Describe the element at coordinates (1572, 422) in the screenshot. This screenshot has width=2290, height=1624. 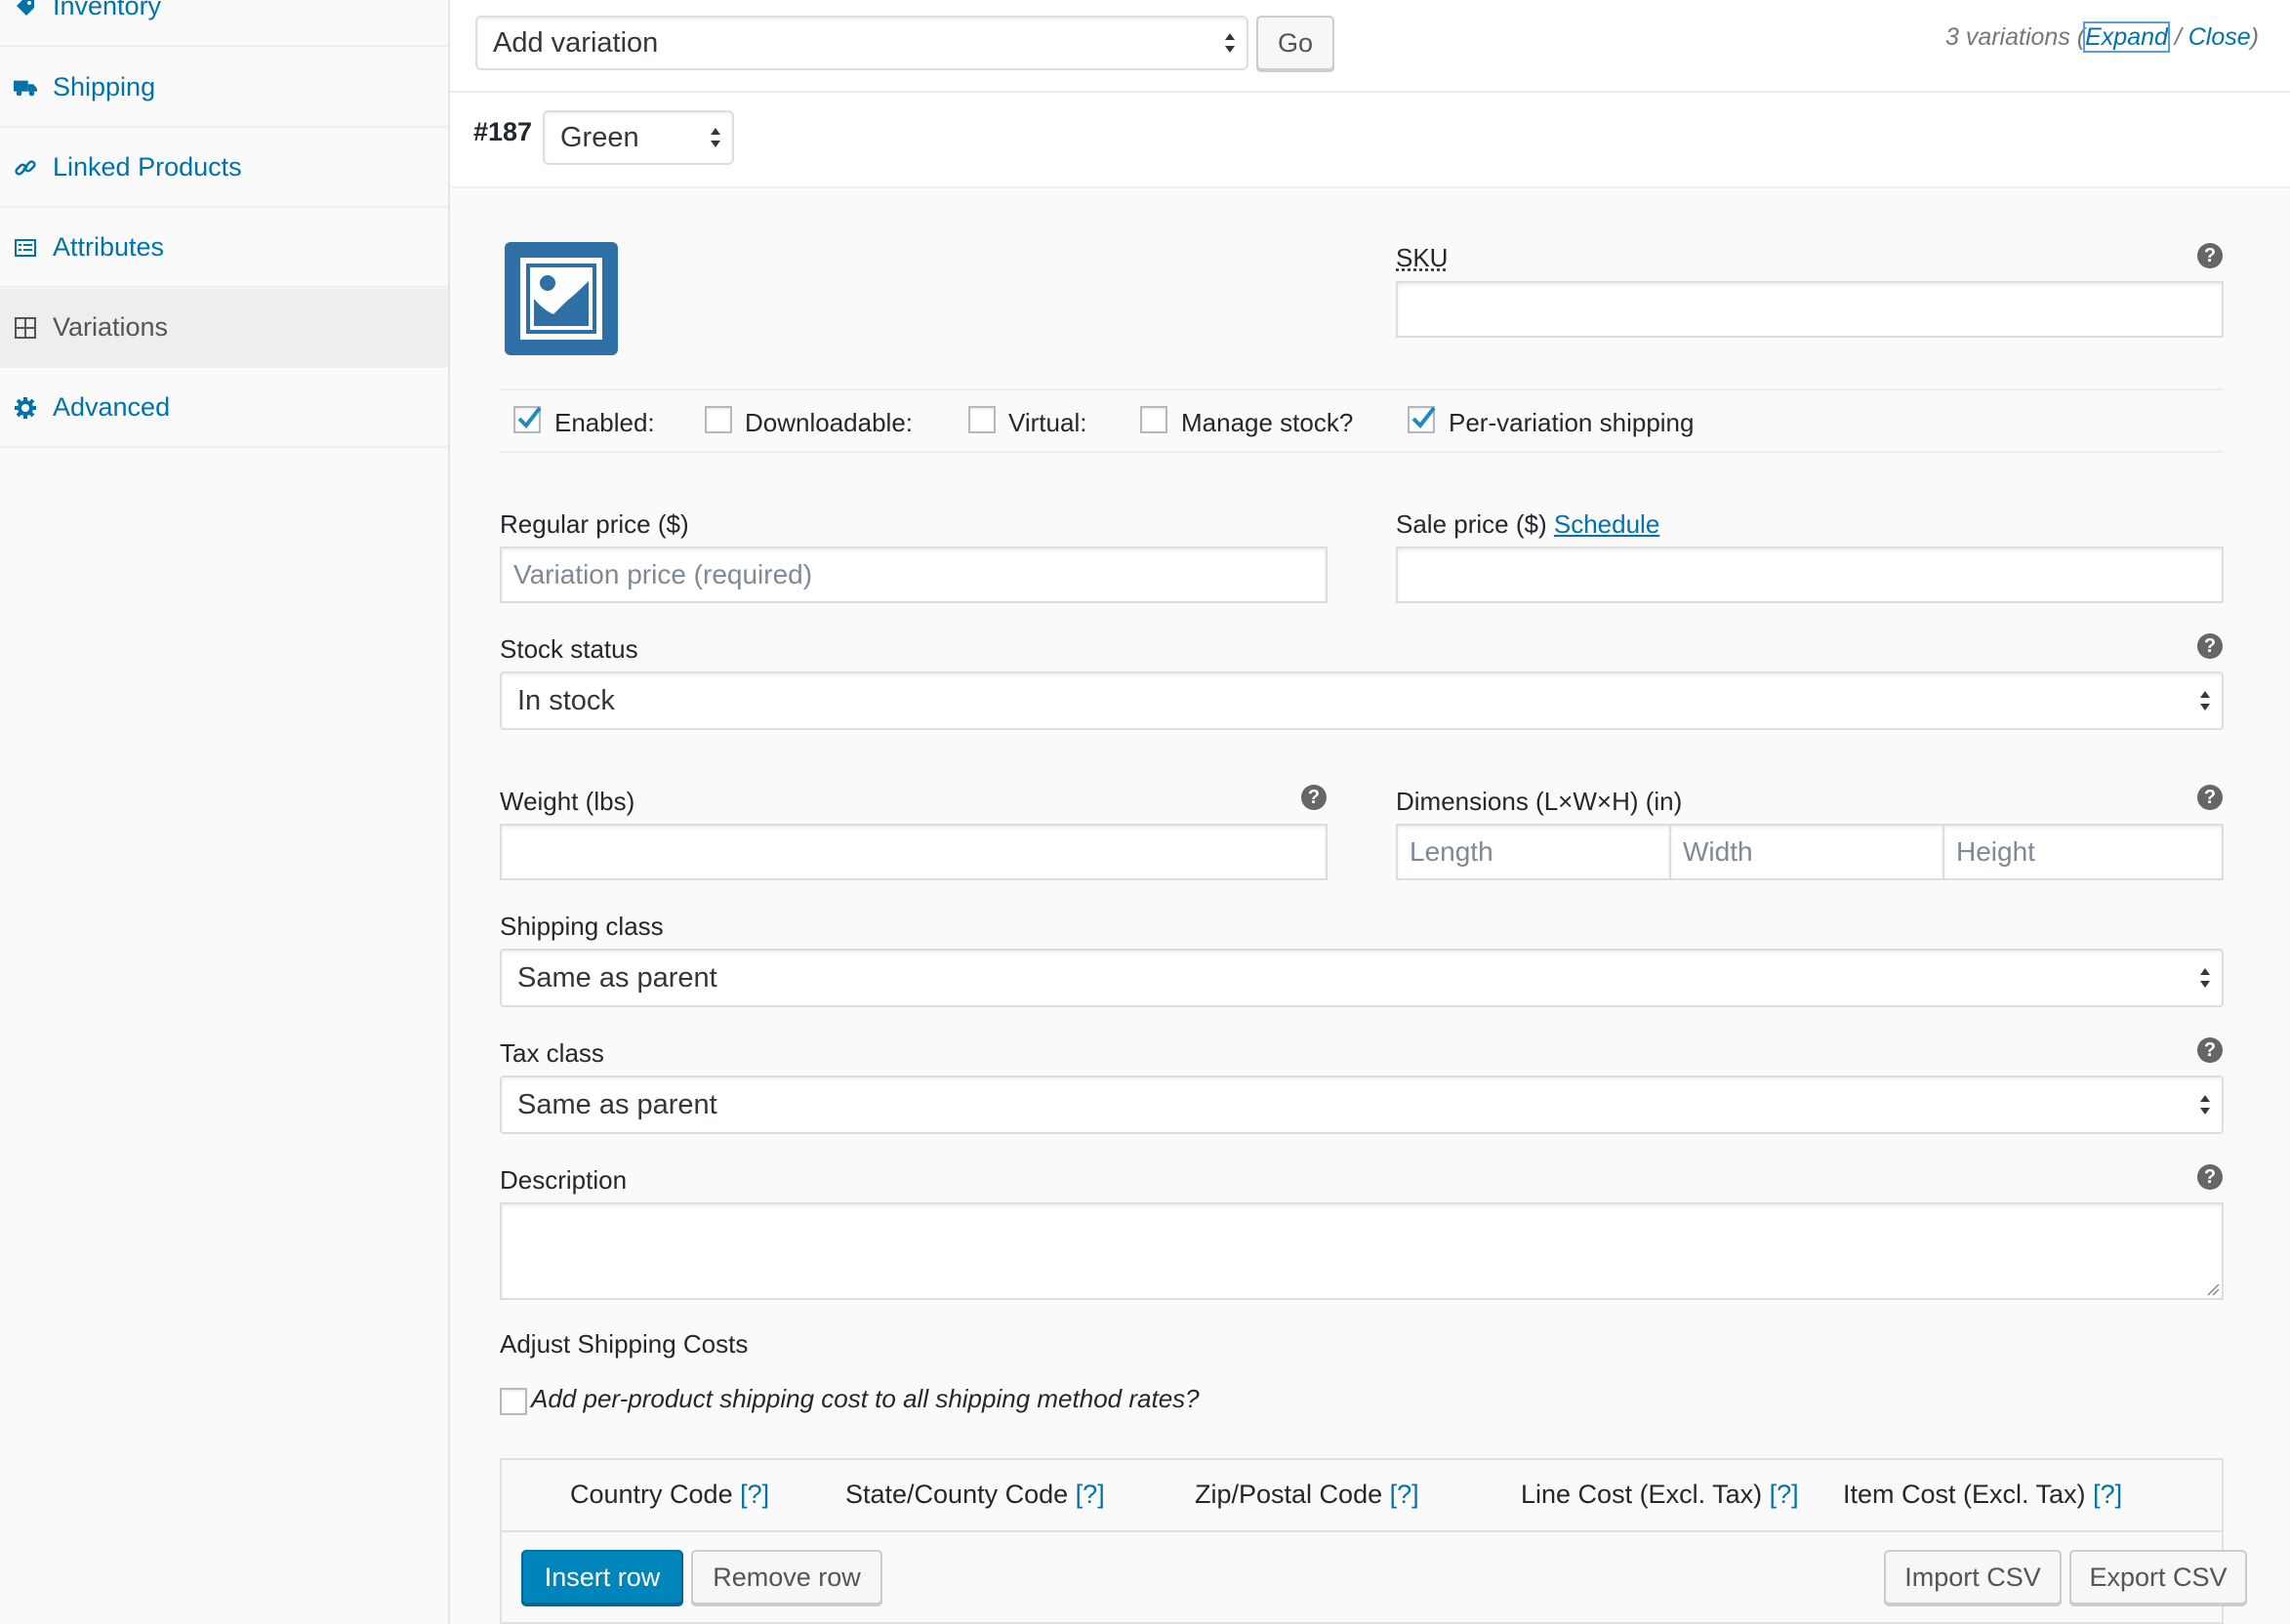
I see `per-variation-shipping-label: Per-variation shipping` at that location.